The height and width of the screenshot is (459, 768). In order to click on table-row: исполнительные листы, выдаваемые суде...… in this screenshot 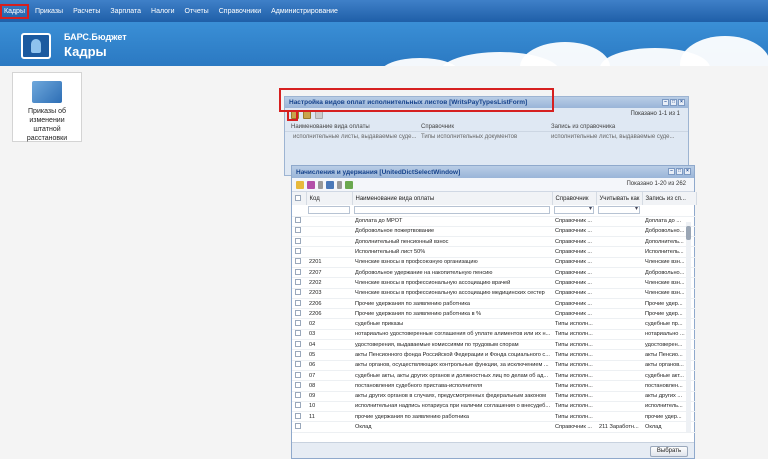, I will do `click(486, 137)`.